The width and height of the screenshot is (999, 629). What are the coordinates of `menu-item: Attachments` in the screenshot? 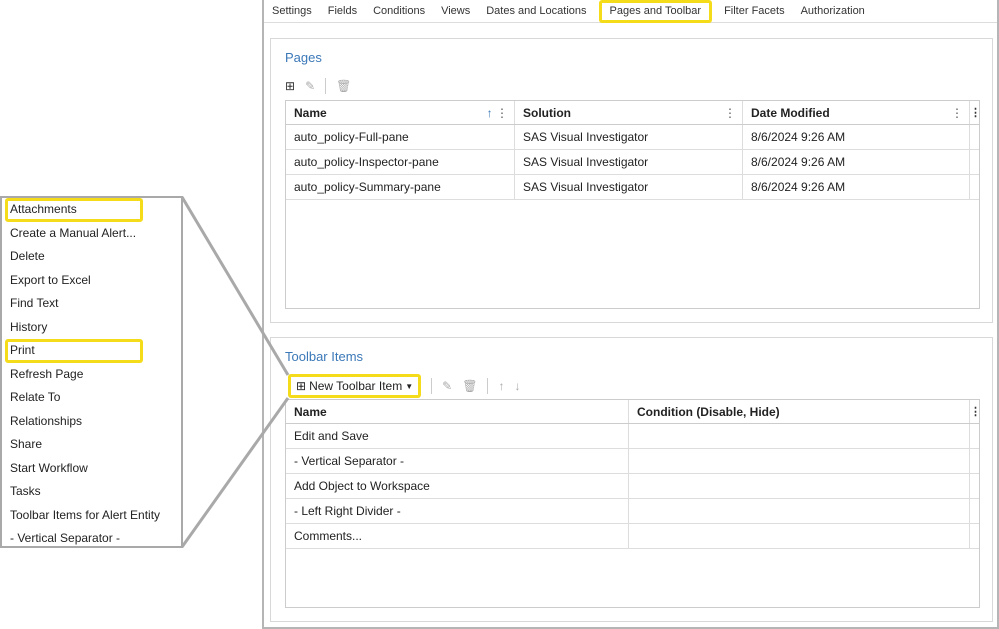 It's located at (74, 210).